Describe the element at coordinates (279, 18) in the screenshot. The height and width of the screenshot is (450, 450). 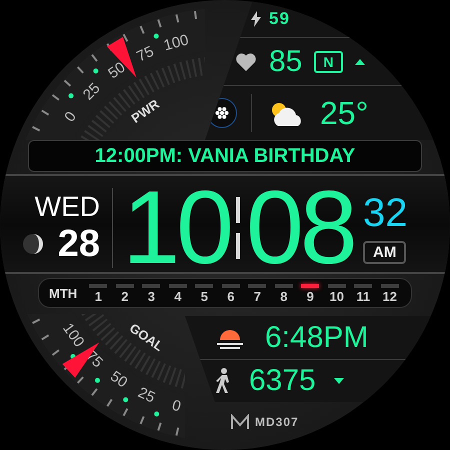
I see `battery-value: 59` at that location.